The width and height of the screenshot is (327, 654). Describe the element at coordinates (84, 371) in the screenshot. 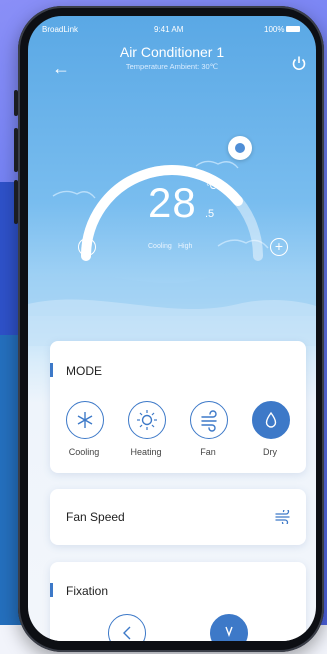

I see `mode-card-title: MODE` at that location.